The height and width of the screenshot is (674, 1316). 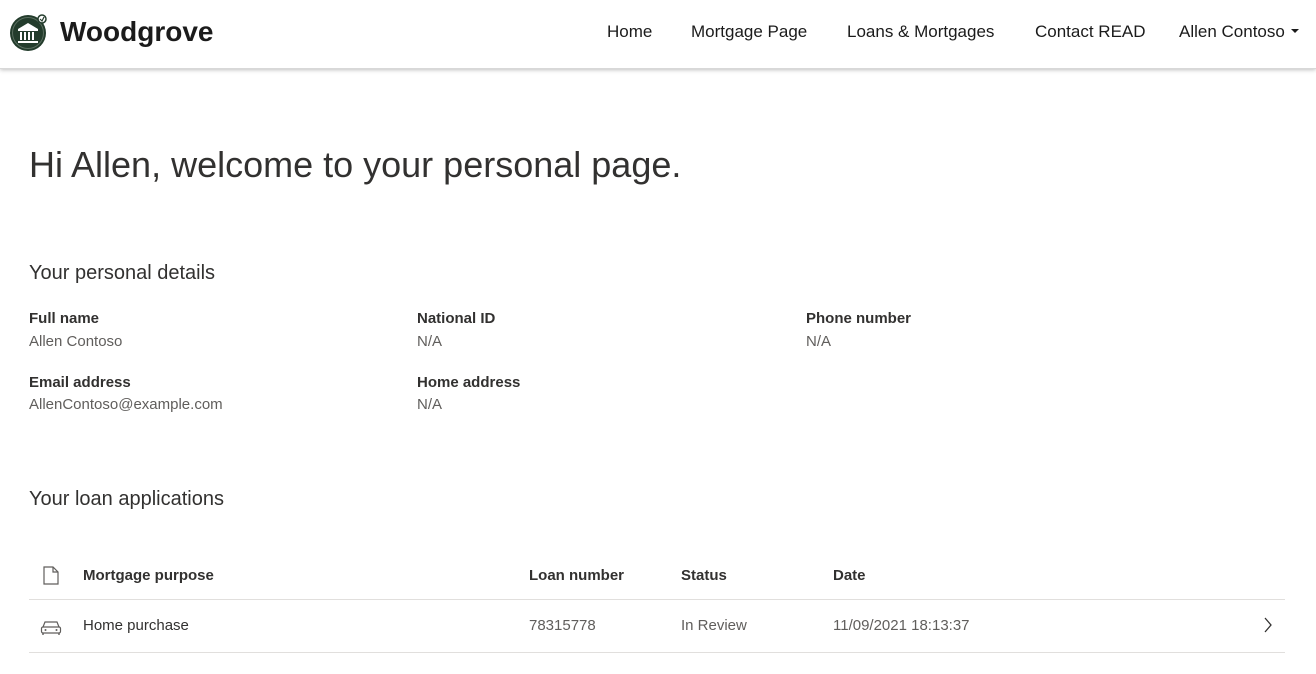 I want to click on brand: Woodgrove, so click(x=110, y=32).